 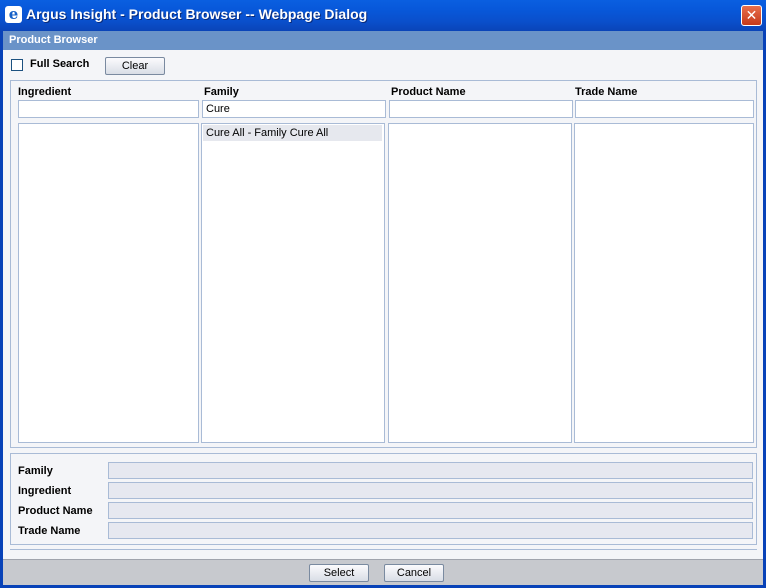 I want to click on product-name-list, so click(x=480, y=283).